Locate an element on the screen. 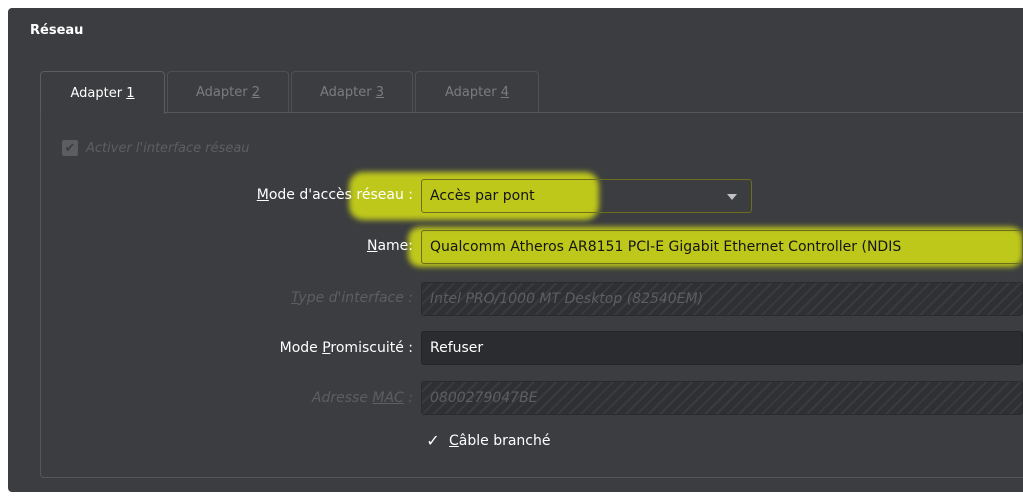 This screenshot has height=500, width=1023. checkbox-check-icon: ✔ is located at coordinates (70, 148).